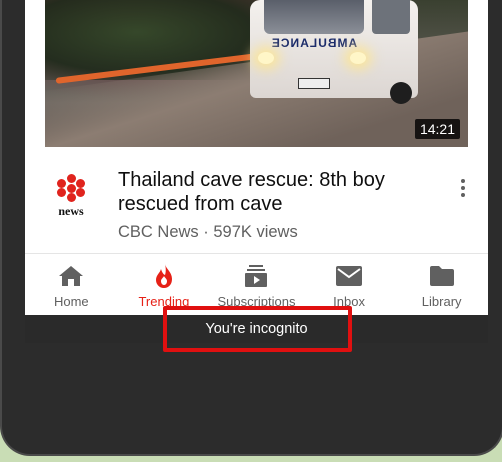 This screenshot has height=462, width=502. Describe the element at coordinates (71, 211) in the screenshot. I see `channel-logo-text: news` at that location.